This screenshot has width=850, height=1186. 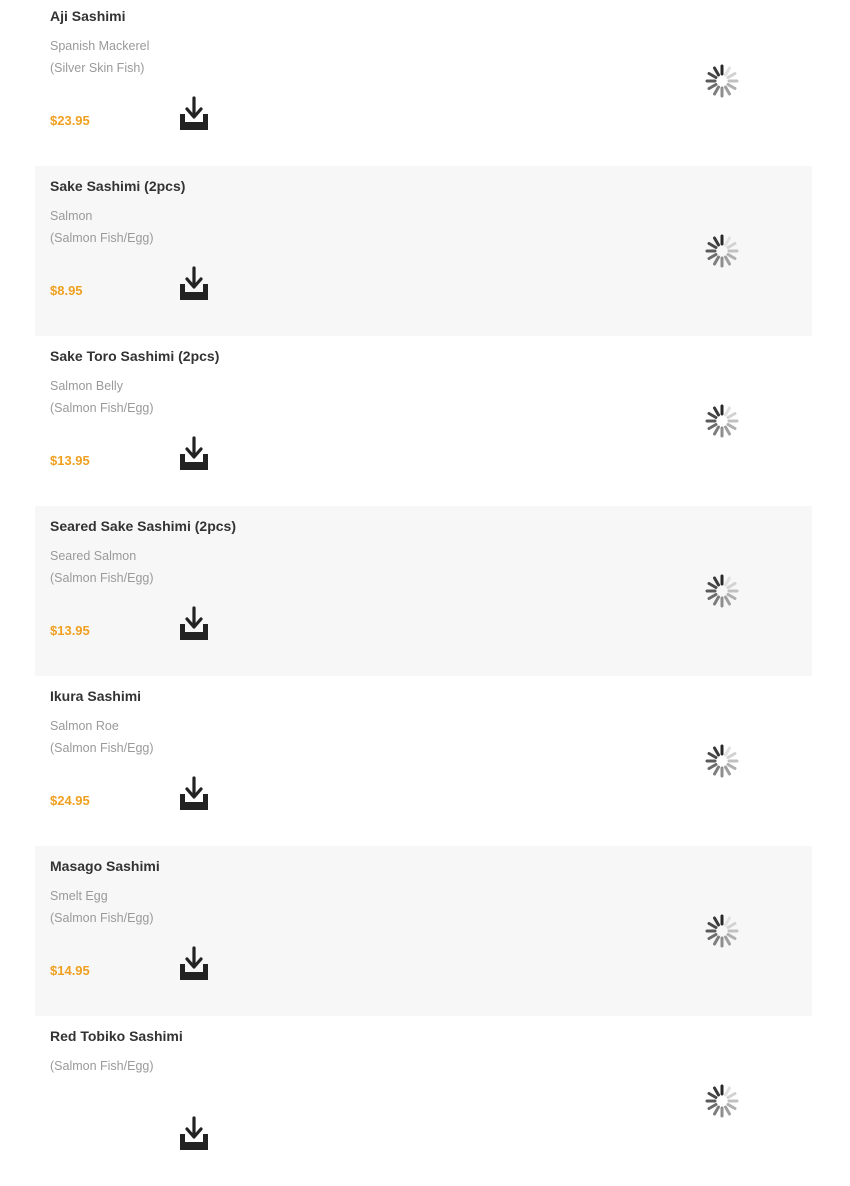 What do you see at coordinates (84, 726) in the screenshot?
I see `item-description-line: Salmon Roe` at bounding box center [84, 726].